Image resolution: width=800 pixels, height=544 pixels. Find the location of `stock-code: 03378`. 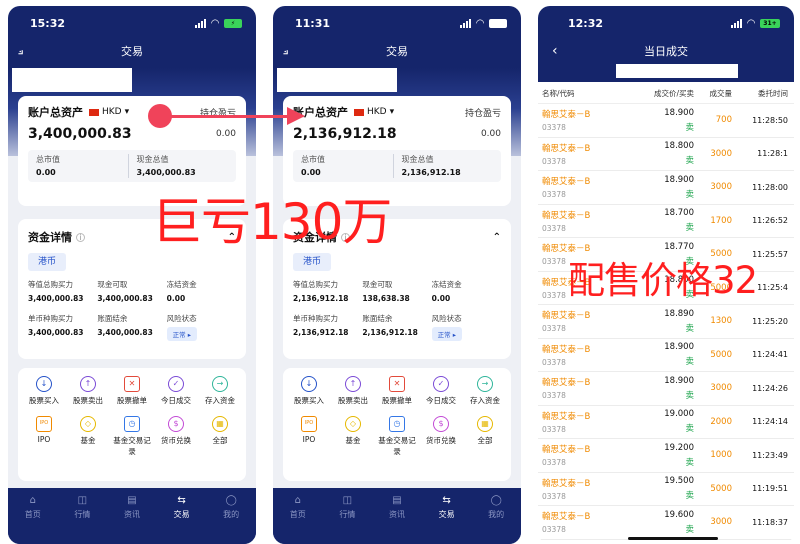

stock-code: 03378 is located at coordinates (554, 463).